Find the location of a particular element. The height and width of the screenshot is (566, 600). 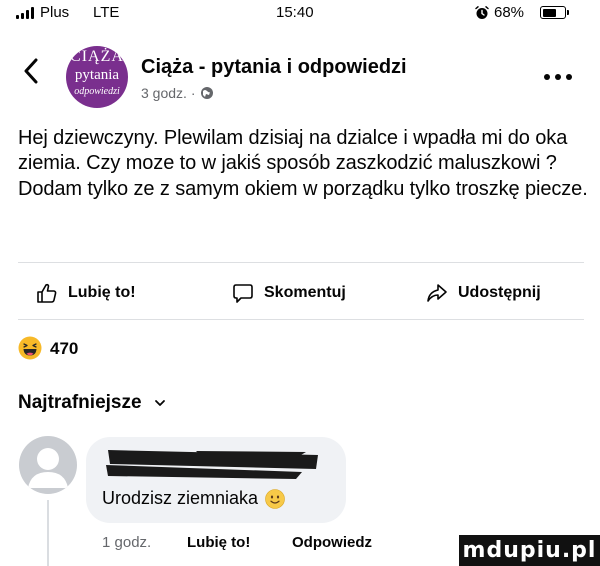

share-button: Udostępnij is located at coordinates (483, 293).